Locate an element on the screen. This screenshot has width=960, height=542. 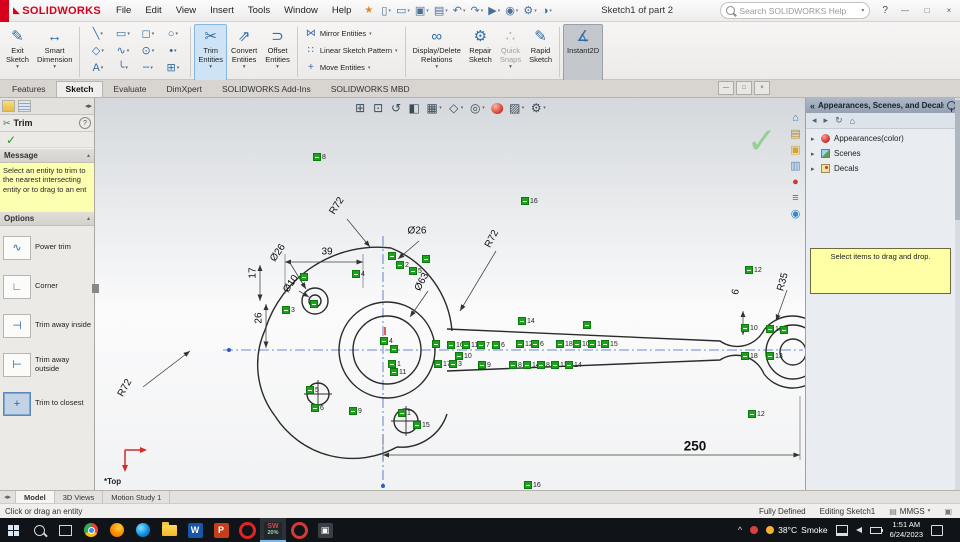
previous-view-icon: ↺ is located at coordinates (396, 108).